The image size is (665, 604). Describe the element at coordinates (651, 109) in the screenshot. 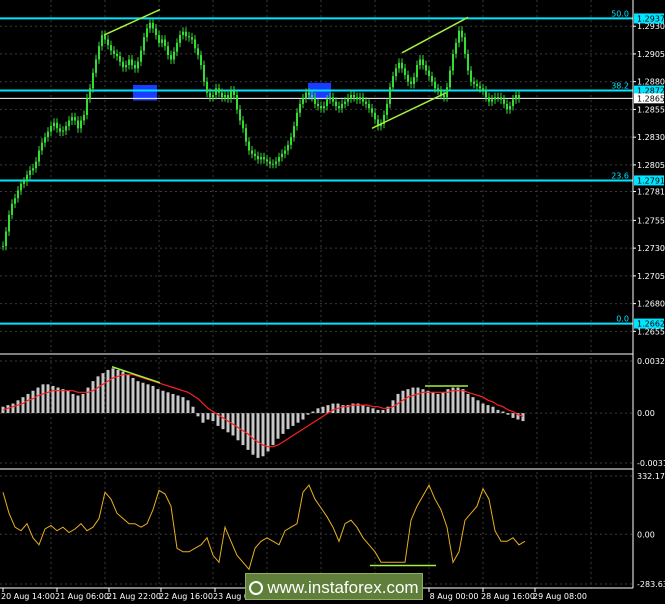

I see `y-tick-label: 1.2855` at that location.